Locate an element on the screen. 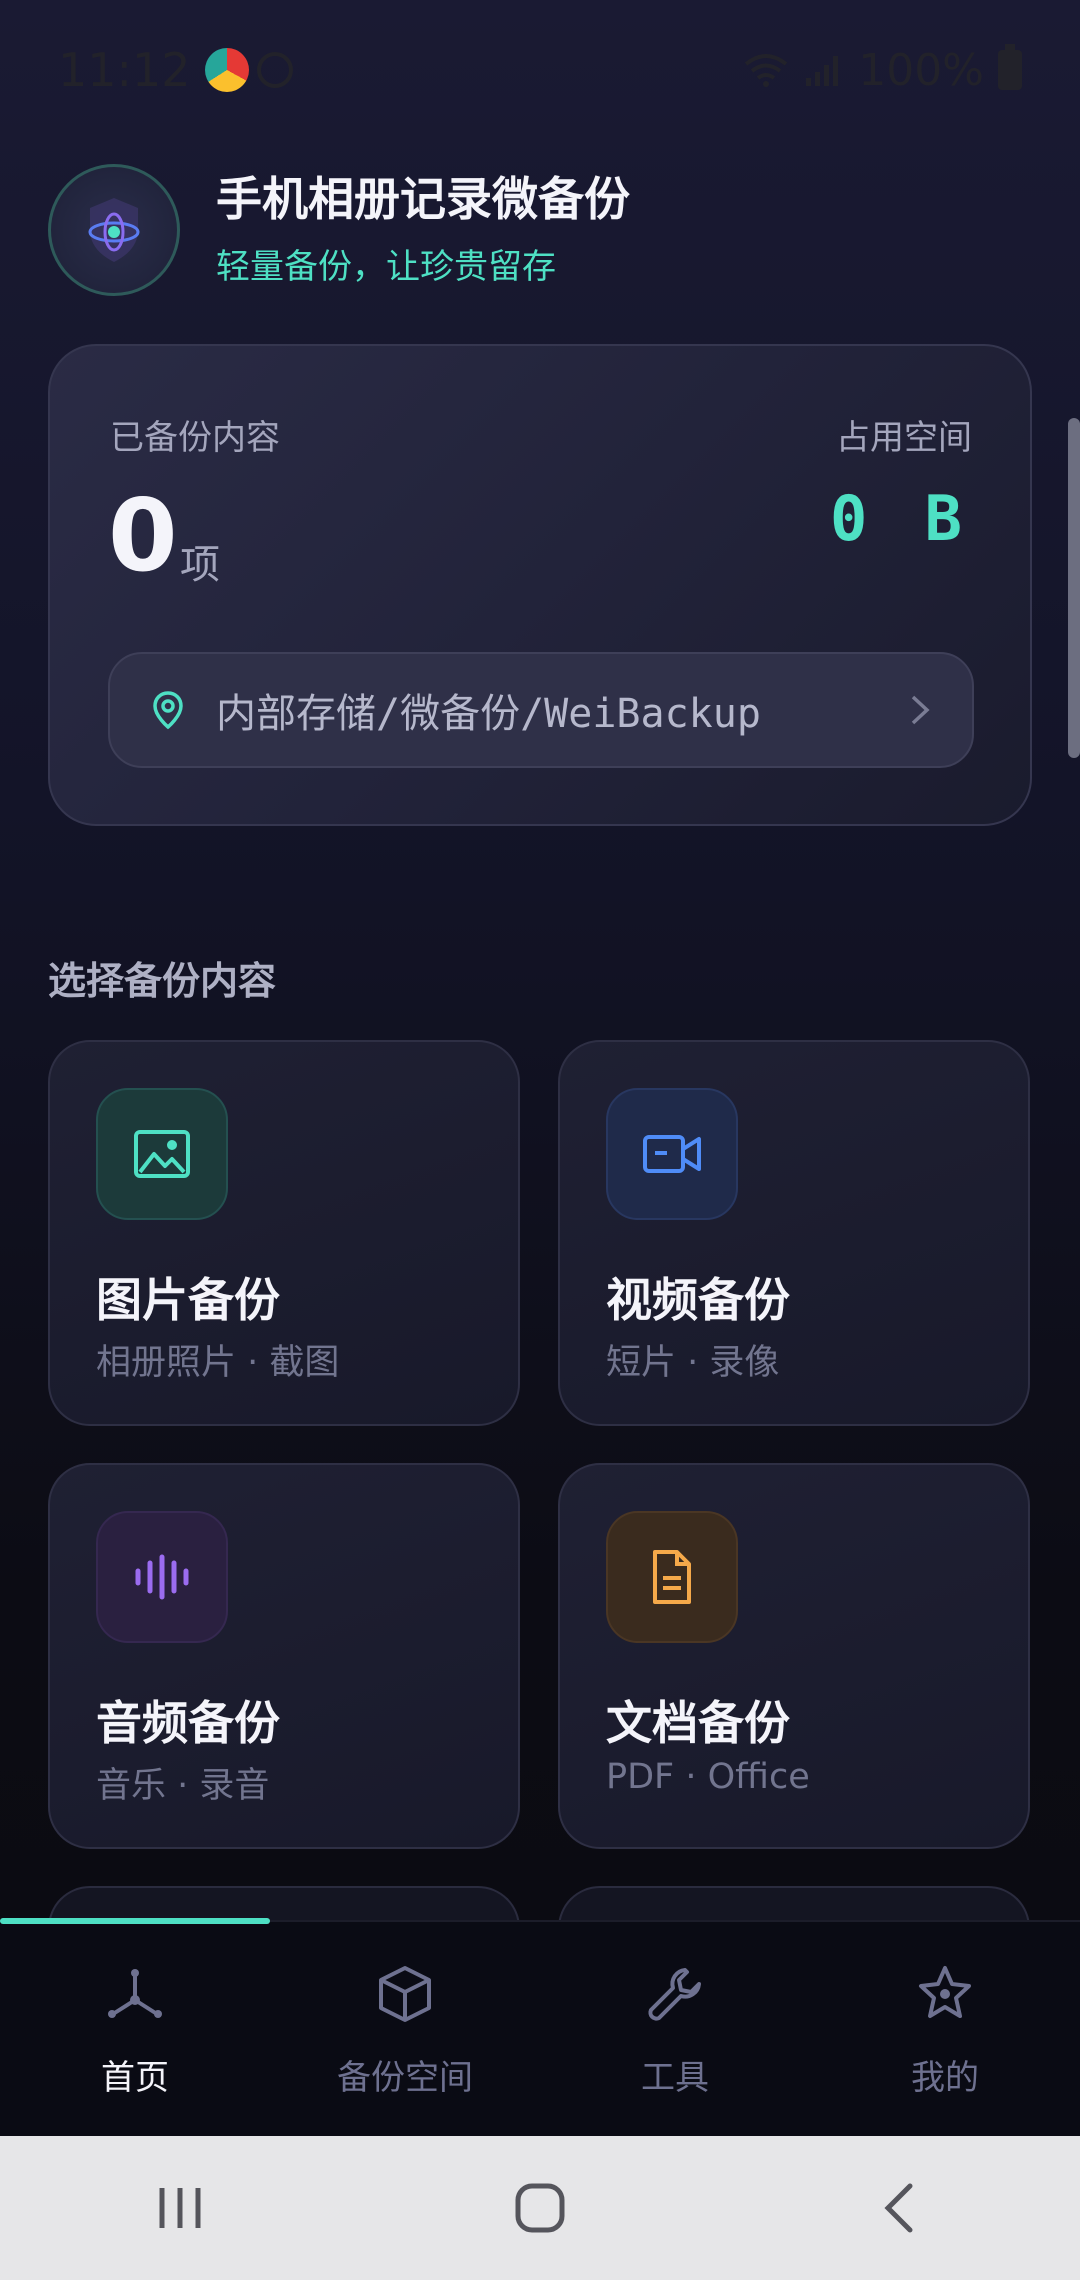 Image resolution: width=1080 pixels, height=2280 pixels. space-used-value: 0 B is located at coordinates (901, 518).